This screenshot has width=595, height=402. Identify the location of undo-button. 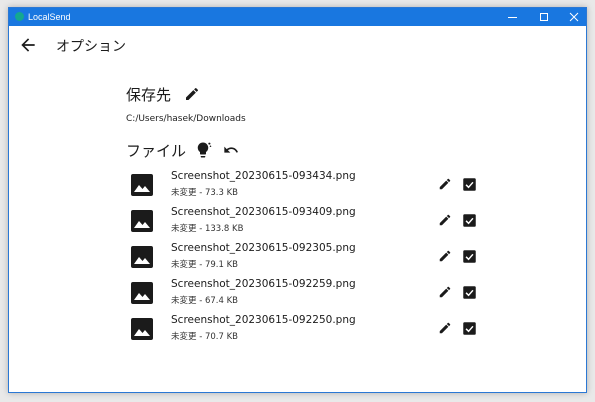
(231, 150).